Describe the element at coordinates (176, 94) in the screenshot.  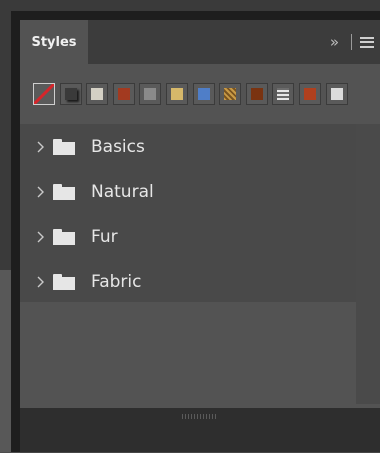
I see `style-swatch-gold` at that location.